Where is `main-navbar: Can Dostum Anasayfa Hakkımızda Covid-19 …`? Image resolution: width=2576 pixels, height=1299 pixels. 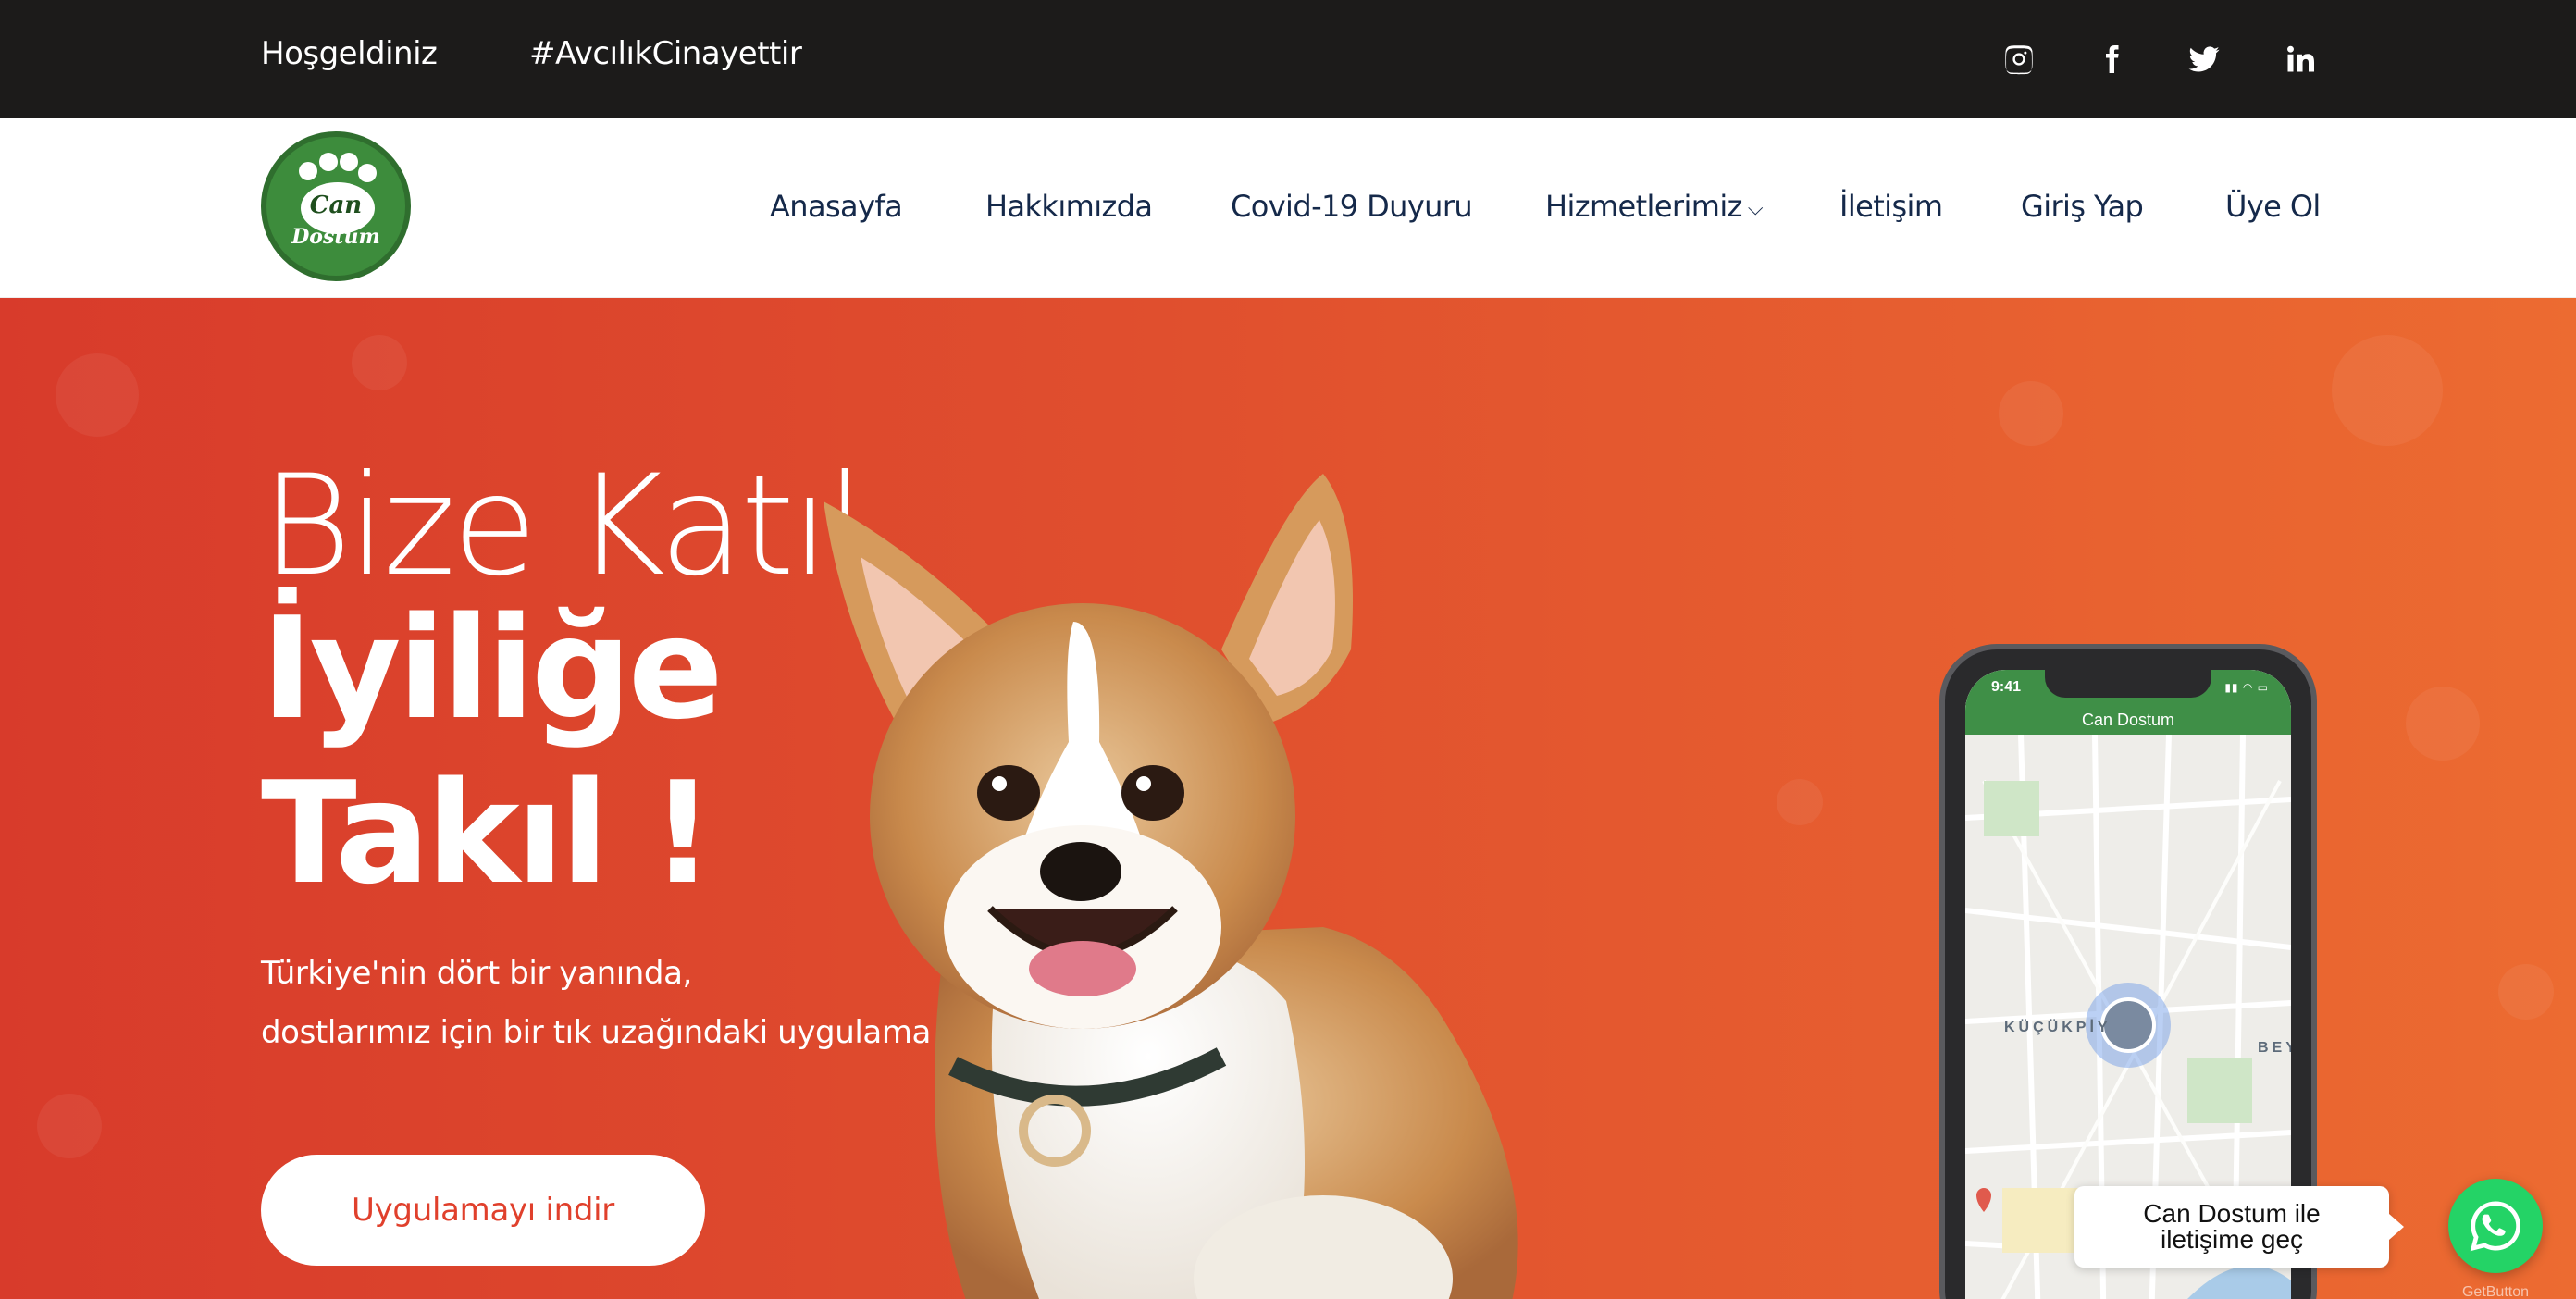
main-navbar: Can Dostum Anasayfa Hakkımızda Covid-19 … is located at coordinates (1288, 208).